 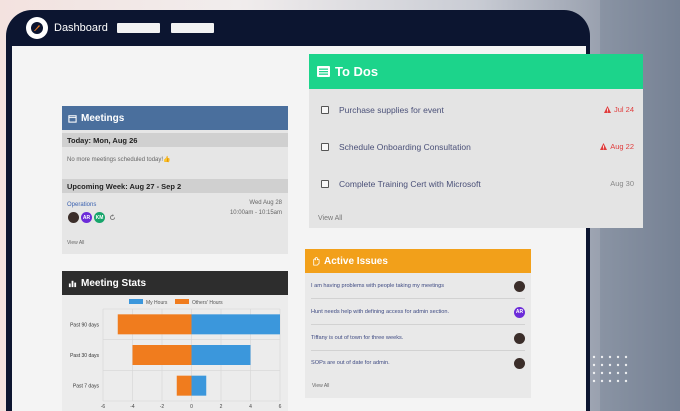 What do you see at coordinates (114, 283) in the screenshot?
I see `meeting-stats-title: Meeting Stats` at bounding box center [114, 283].